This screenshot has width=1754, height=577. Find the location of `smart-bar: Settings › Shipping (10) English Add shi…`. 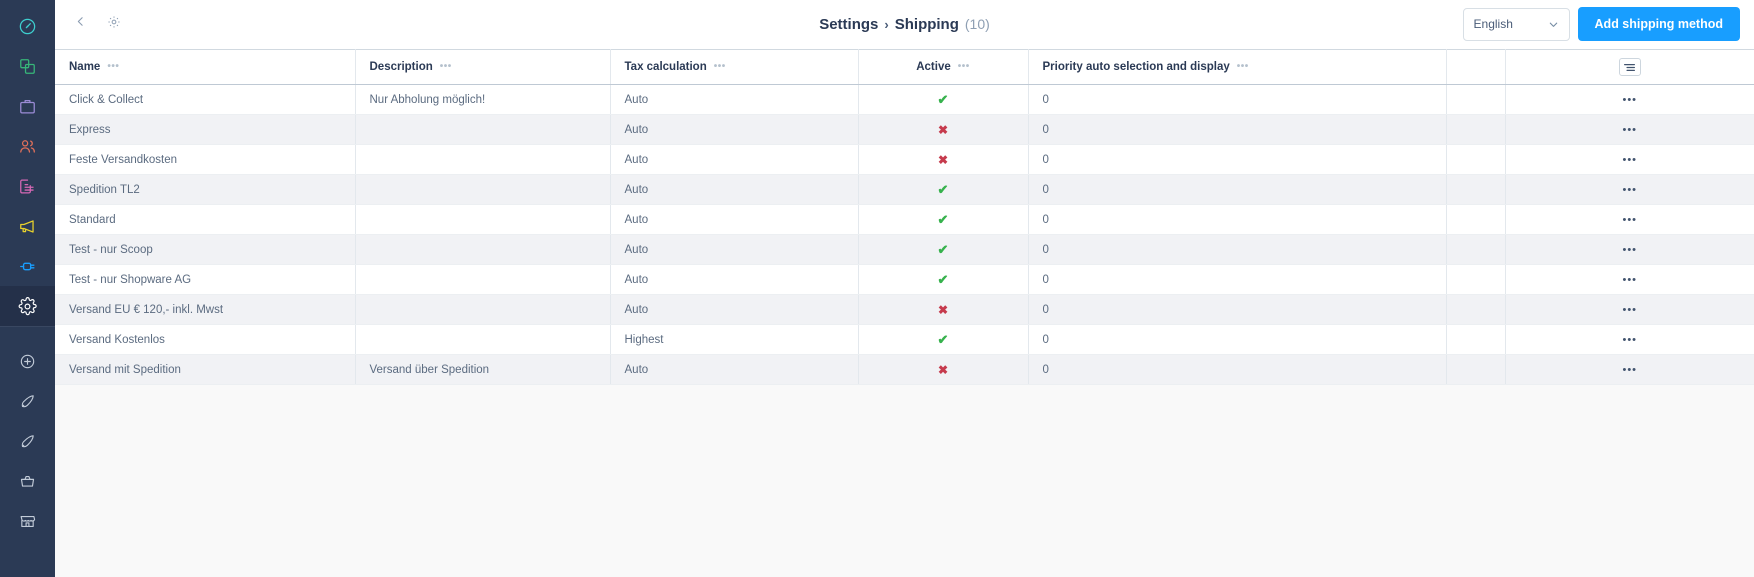

smart-bar: Settings › Shipping (10) English Add shi… is located at coordinates (904, 24).